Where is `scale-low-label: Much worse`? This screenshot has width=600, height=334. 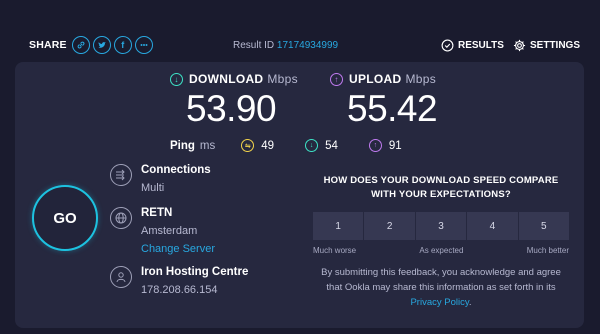 scale-low-label: Much worse is located at coordinates (335, 250).